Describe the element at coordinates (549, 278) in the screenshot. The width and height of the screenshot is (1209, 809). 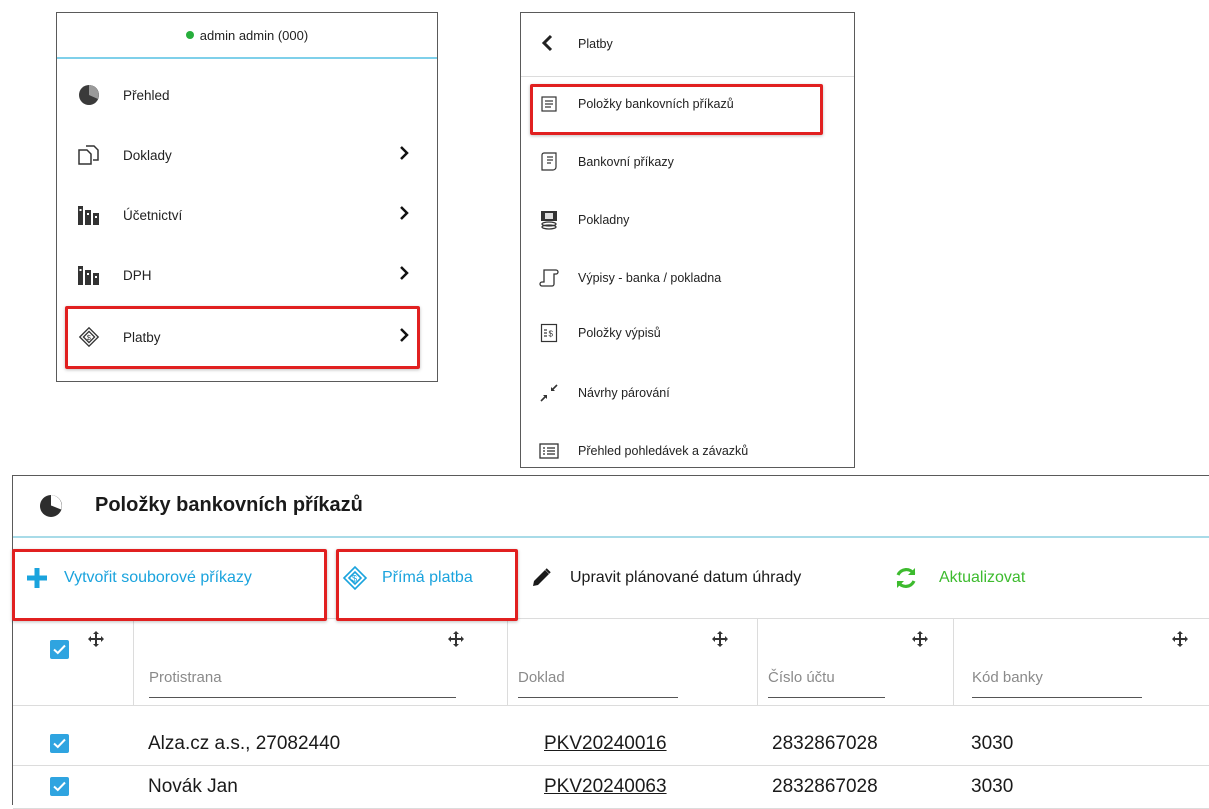
I see `scroll-icon` at that location.